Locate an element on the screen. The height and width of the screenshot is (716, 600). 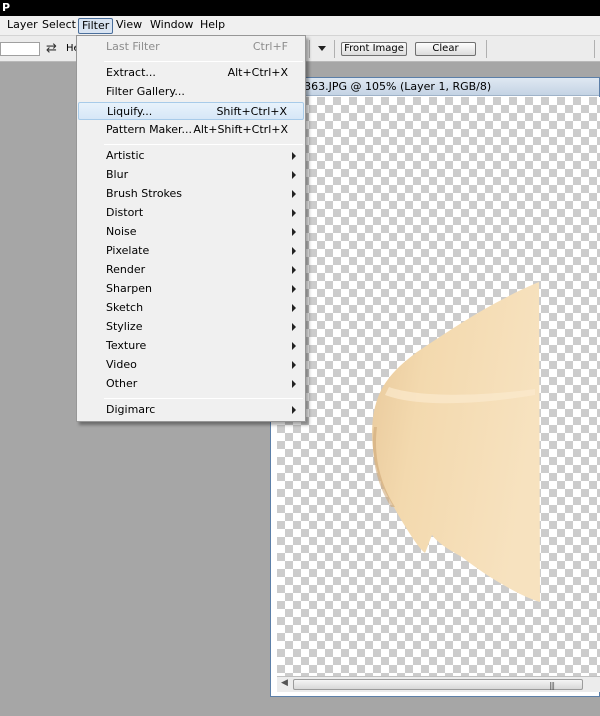
menu-item-label: Texture is located at coordinates (126, 345).